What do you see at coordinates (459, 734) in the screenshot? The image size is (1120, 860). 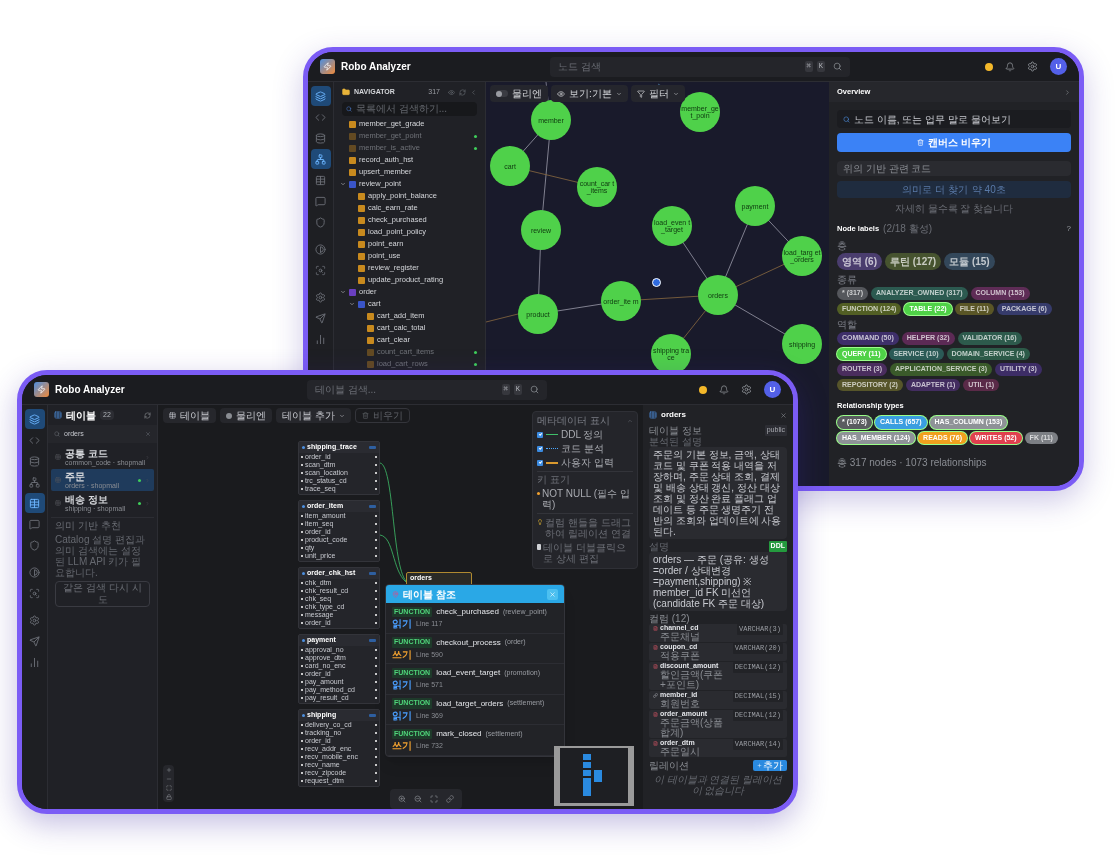 I see `function-name: mark_closed` at bounding box center [459, 734].